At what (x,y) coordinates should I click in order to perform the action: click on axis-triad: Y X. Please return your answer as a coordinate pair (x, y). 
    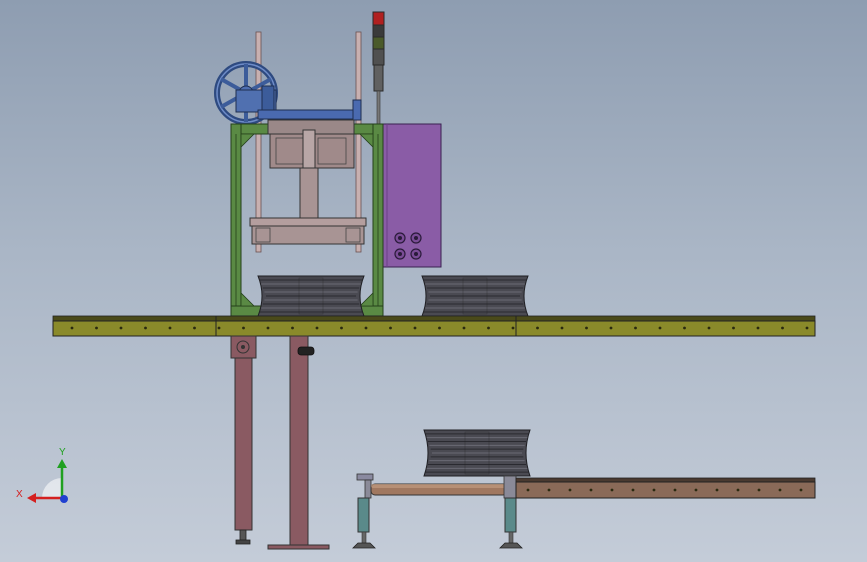
    Looking at the image, I should click on (42, 475).